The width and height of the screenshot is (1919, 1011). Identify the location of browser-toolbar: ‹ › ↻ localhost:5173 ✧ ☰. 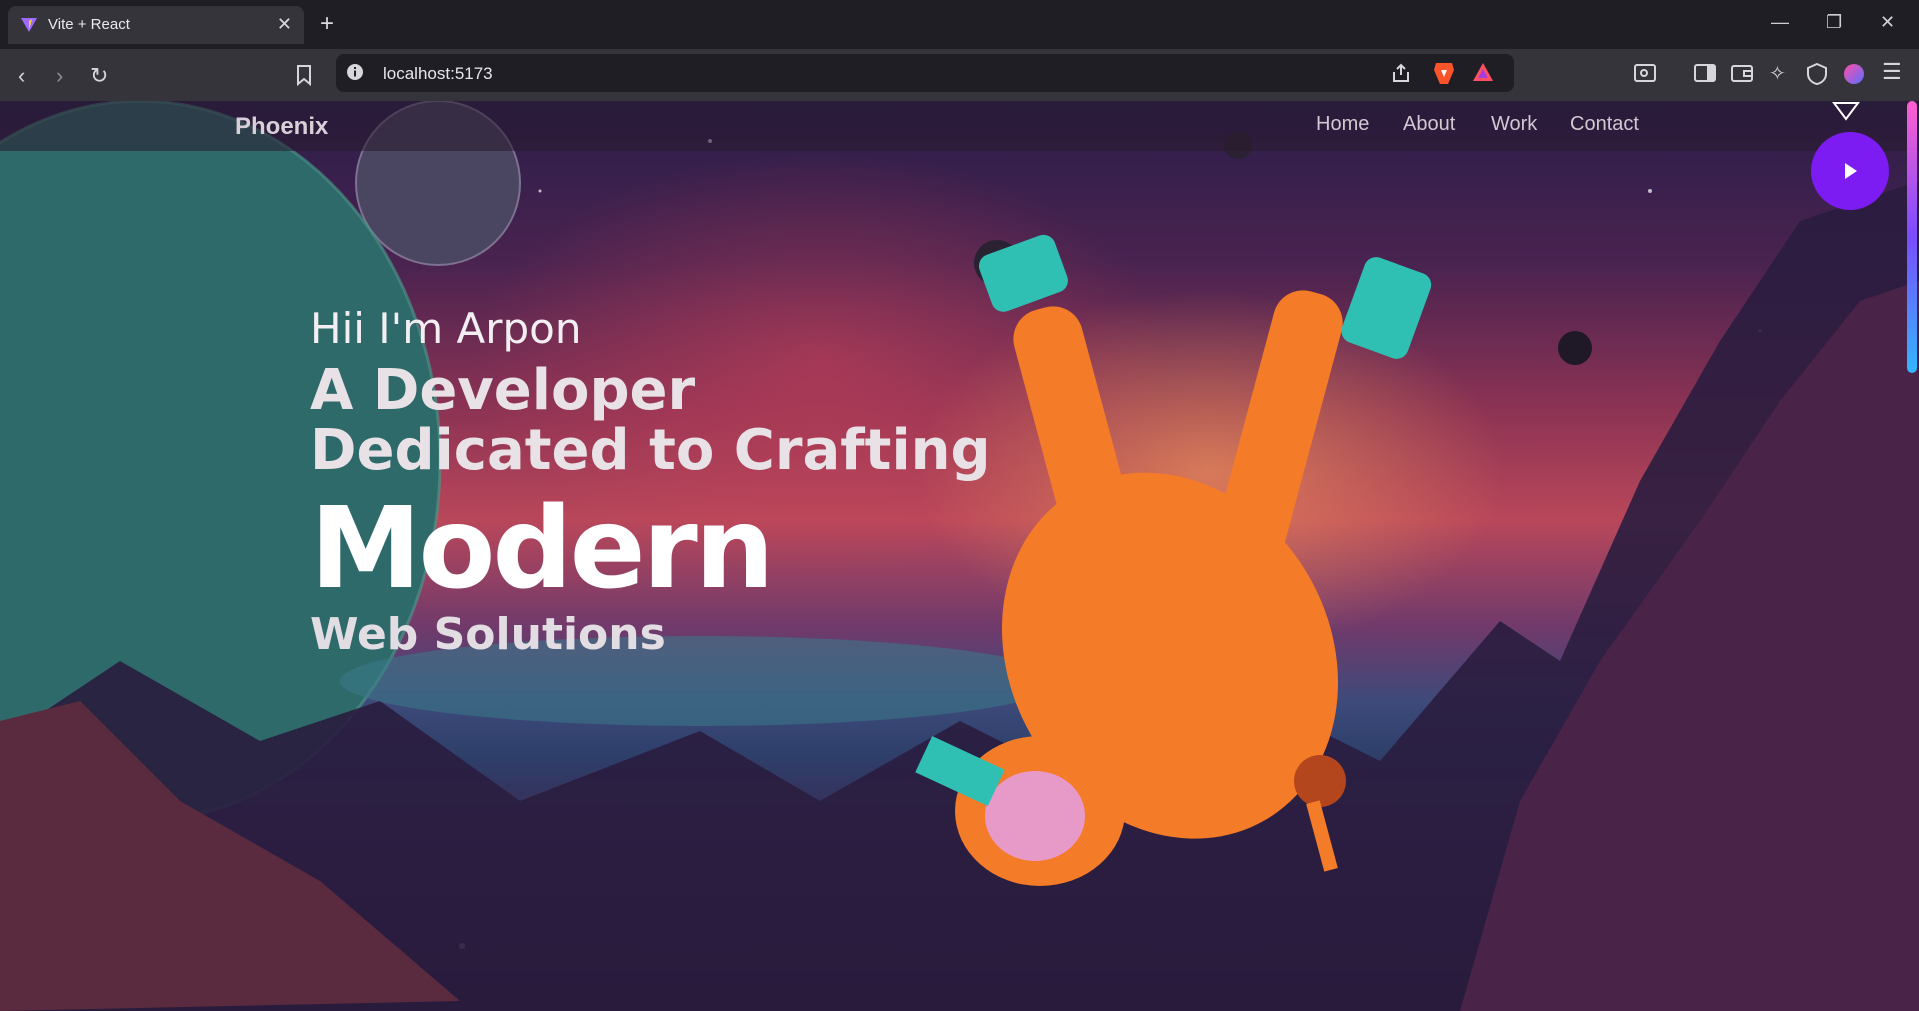
(959, 75).